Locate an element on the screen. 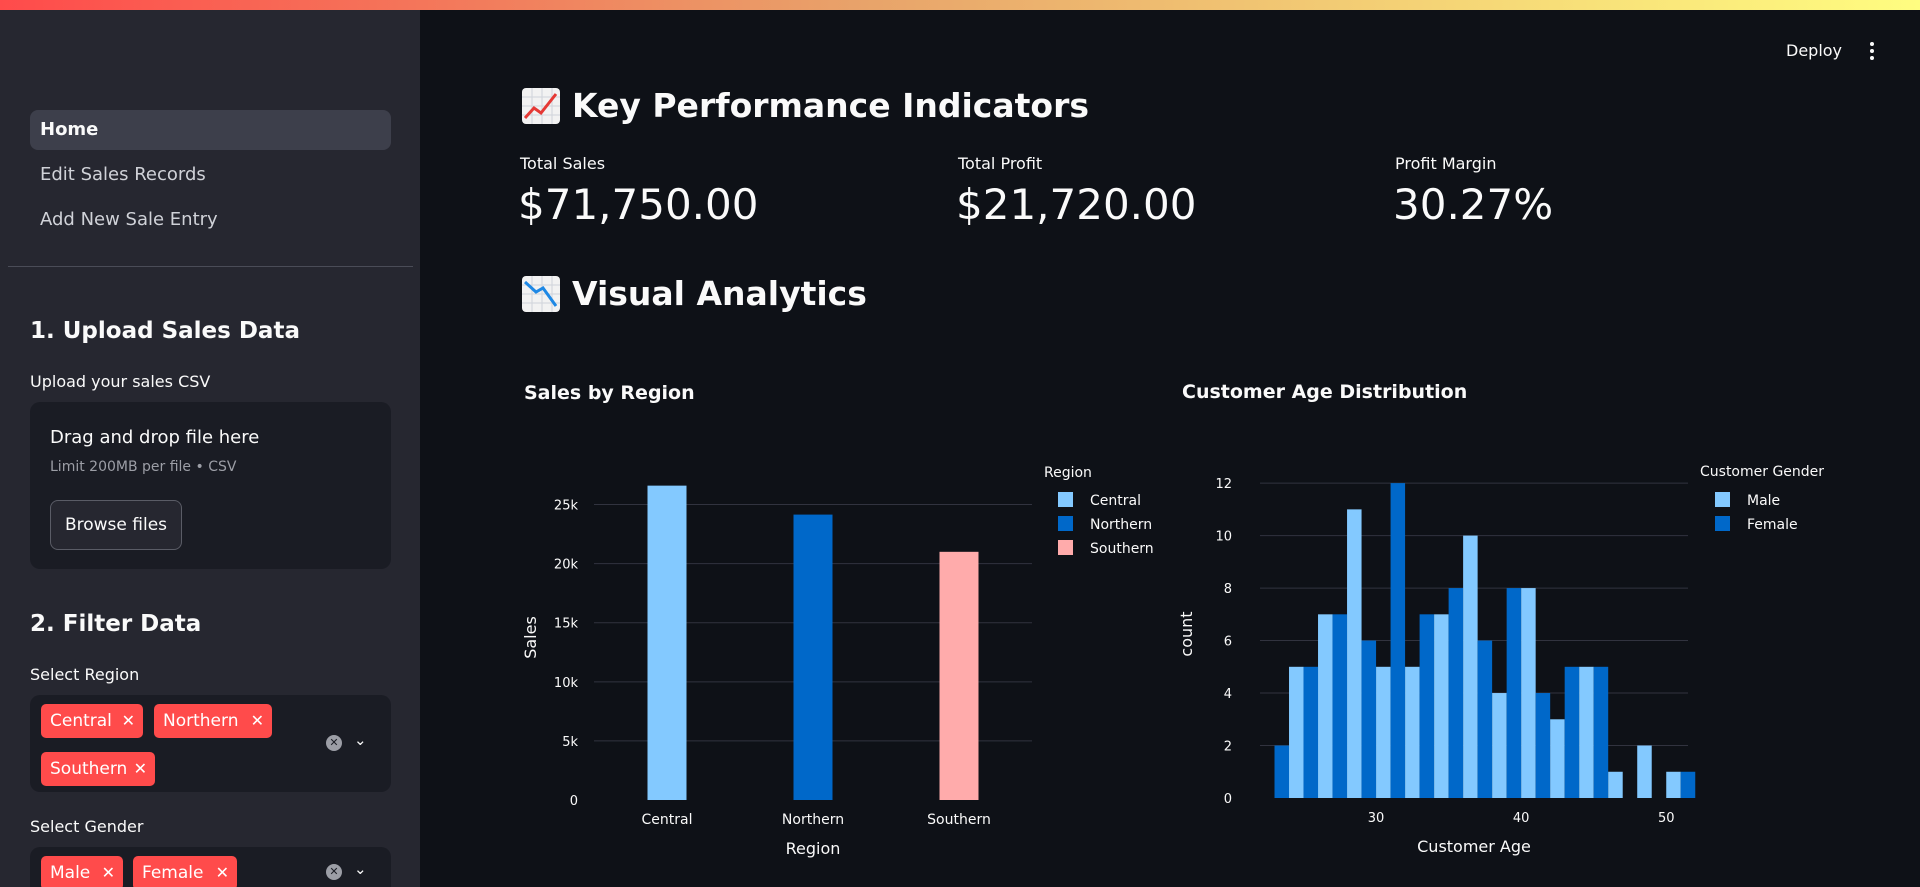 This screenshot has height=887, width=1920. y-tick-label: 10 is located at coordinates (1223, 537).